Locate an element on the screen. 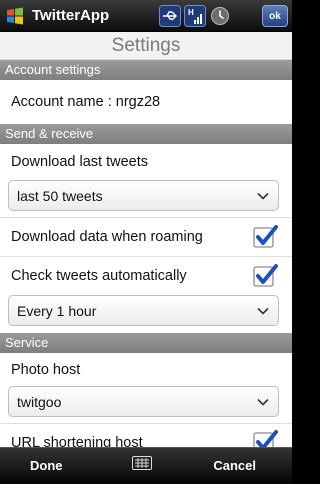 This screenshot has height=484, width=320. check-interval-dropdown: Every 1 hour is located at coordinates (143, 310).